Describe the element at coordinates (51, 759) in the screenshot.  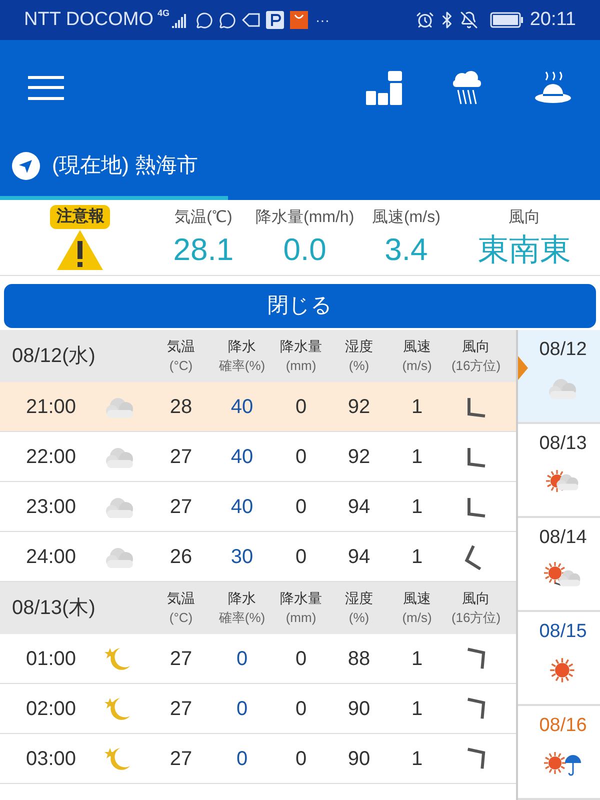
I see `hour-time: 03:00` at that location.